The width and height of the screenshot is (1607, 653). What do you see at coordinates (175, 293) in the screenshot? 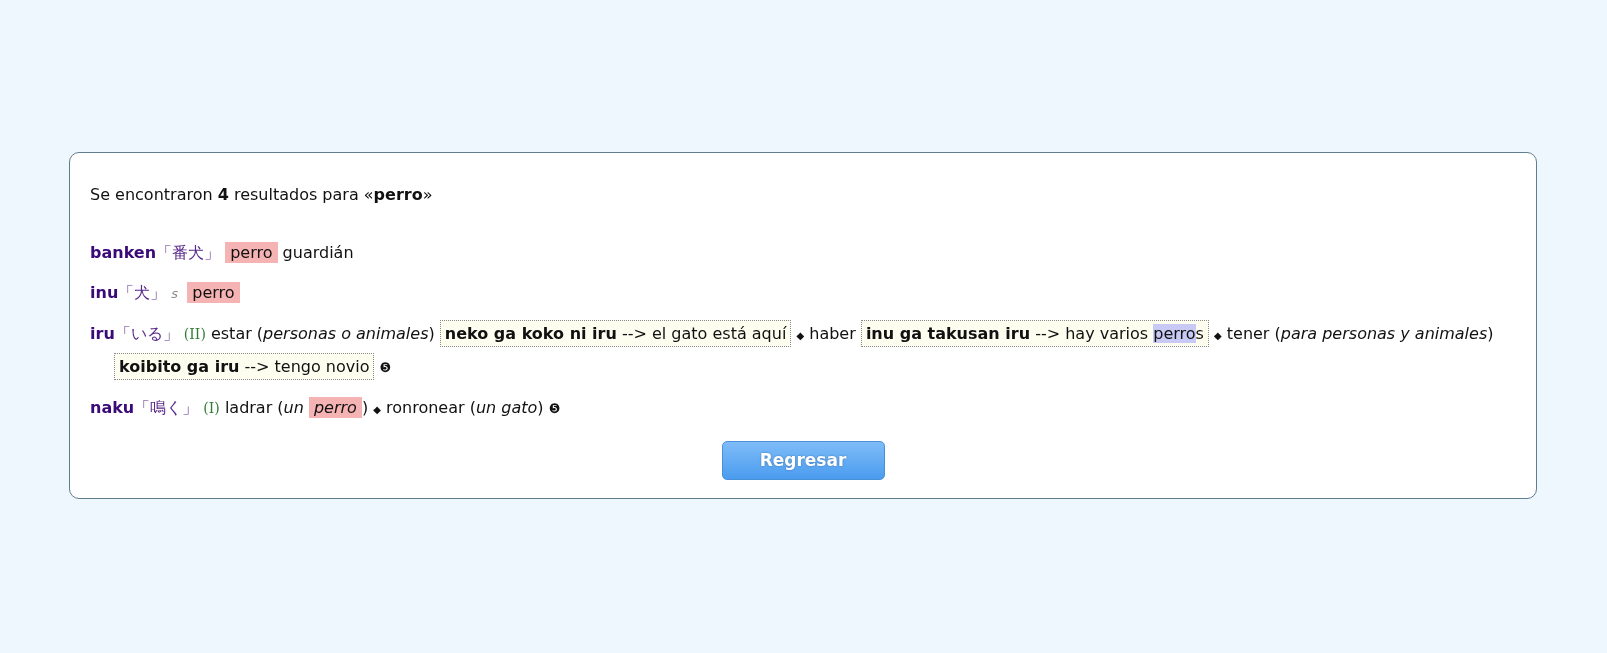
I see `word-tag: s` at bounding box center [175, 293].